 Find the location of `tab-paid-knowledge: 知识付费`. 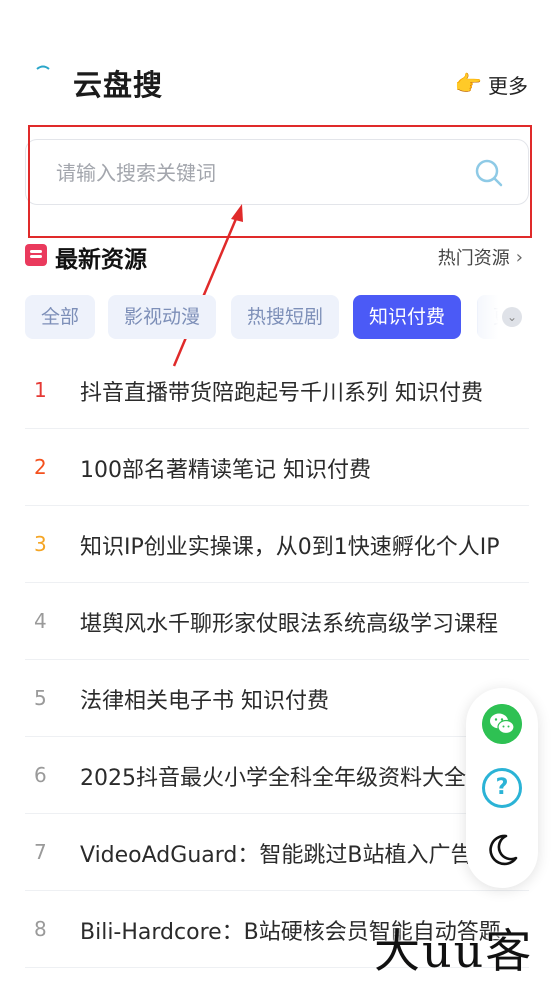

tab-paid-knowledge: 知识付费 is located at coordinates (407, 317).